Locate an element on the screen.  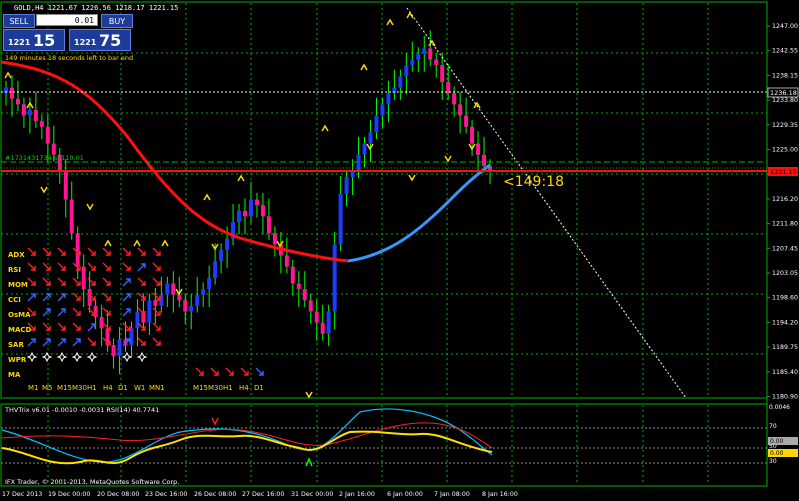
symbol-header: GOLD,H4 1221.67 1226.56 1218.17 1221.15 is located at coordinates (96, 8).